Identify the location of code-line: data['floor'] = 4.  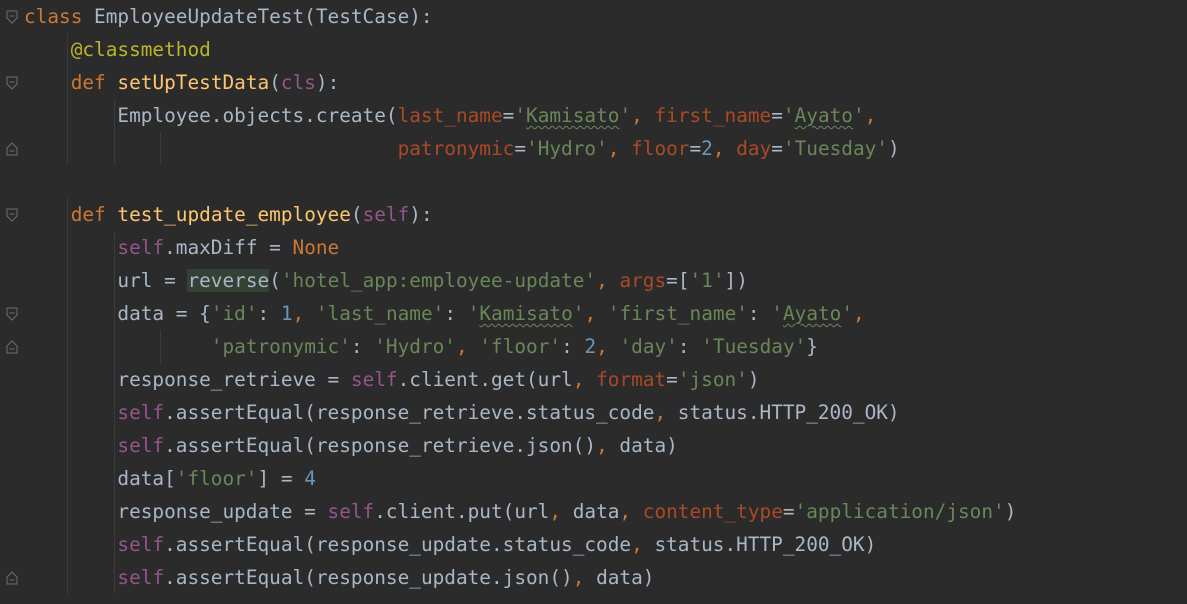
(605, 478).